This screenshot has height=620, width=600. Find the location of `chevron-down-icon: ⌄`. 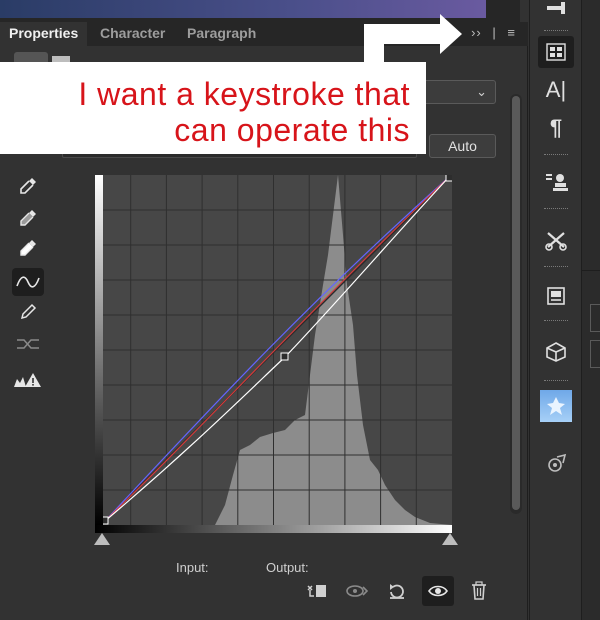

chevron-down-icon: ⌄ is located at coordinates (481, 91).